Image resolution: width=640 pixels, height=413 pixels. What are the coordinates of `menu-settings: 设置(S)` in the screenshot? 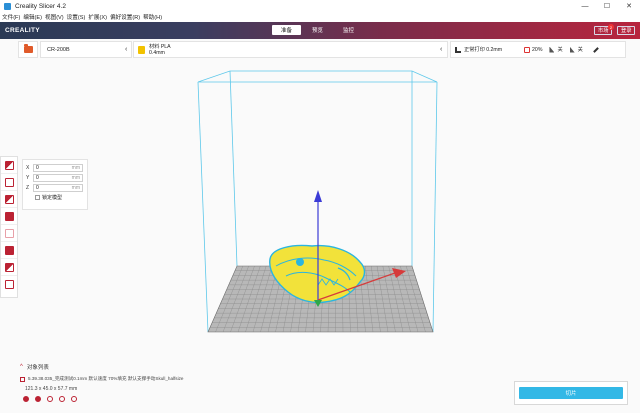 It's located at (76, 17).